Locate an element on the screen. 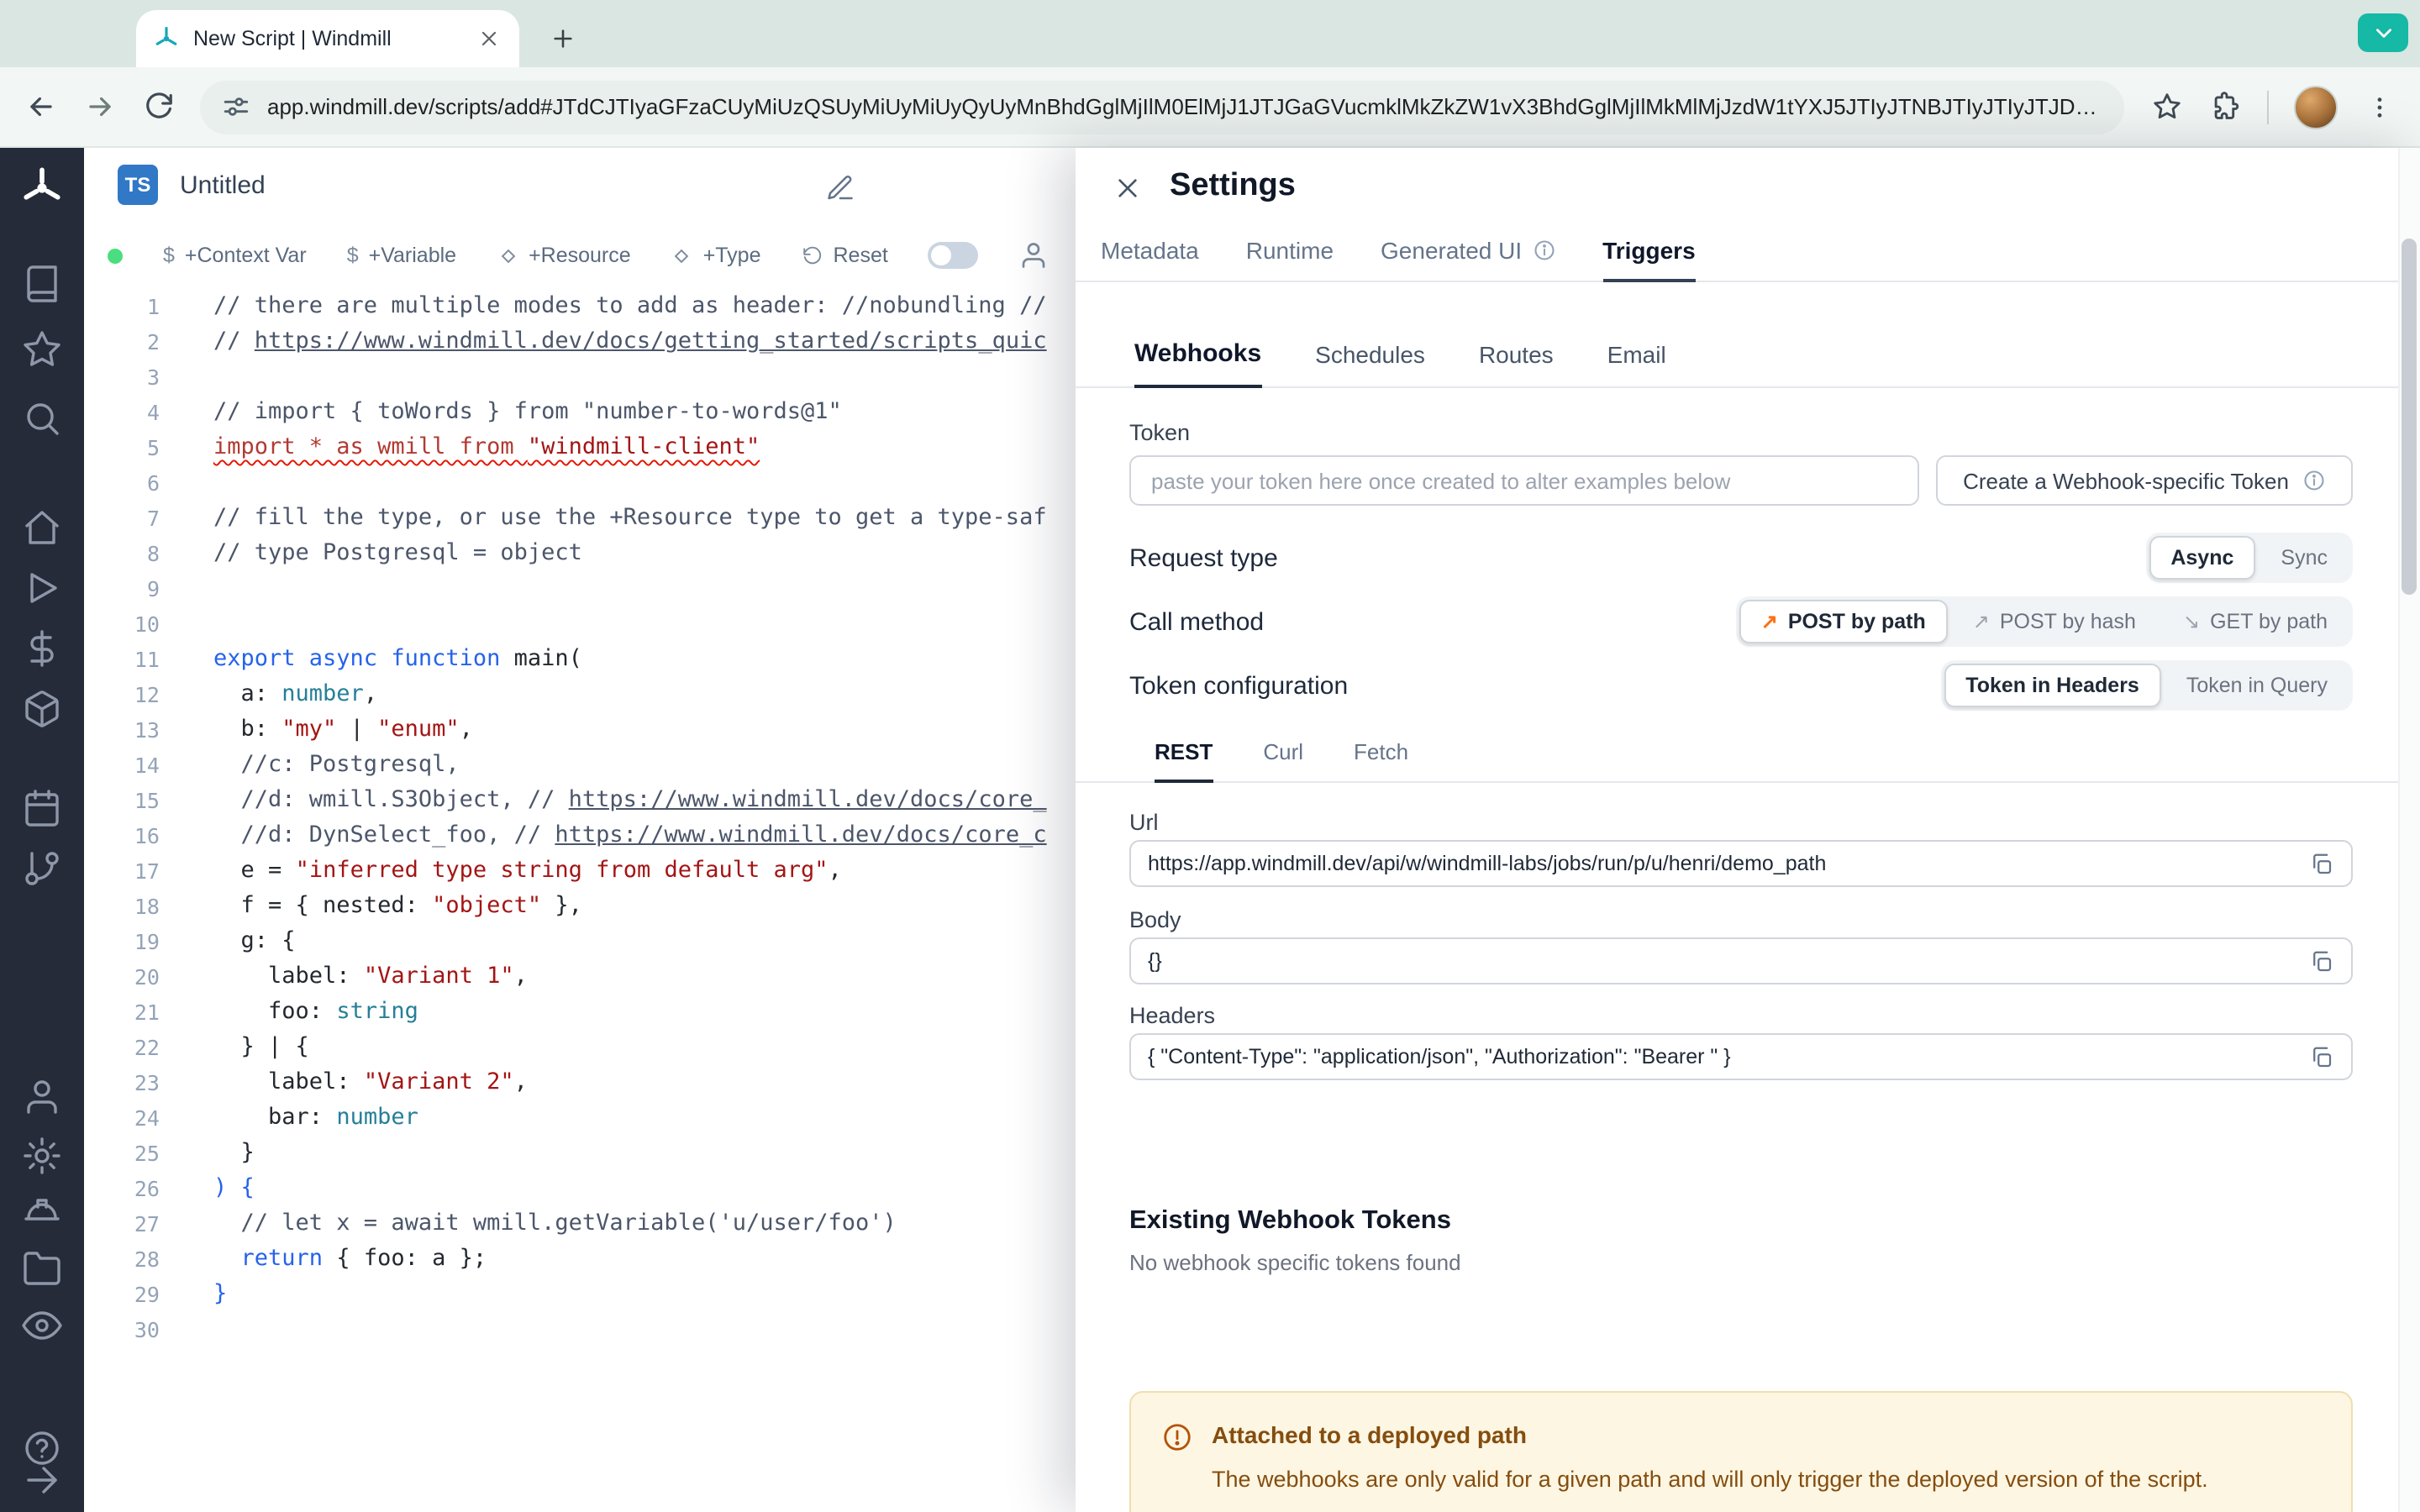 The width and height of the screenshot is (2420, 1512). line-number: 18 is located at coordinates (147, 906).